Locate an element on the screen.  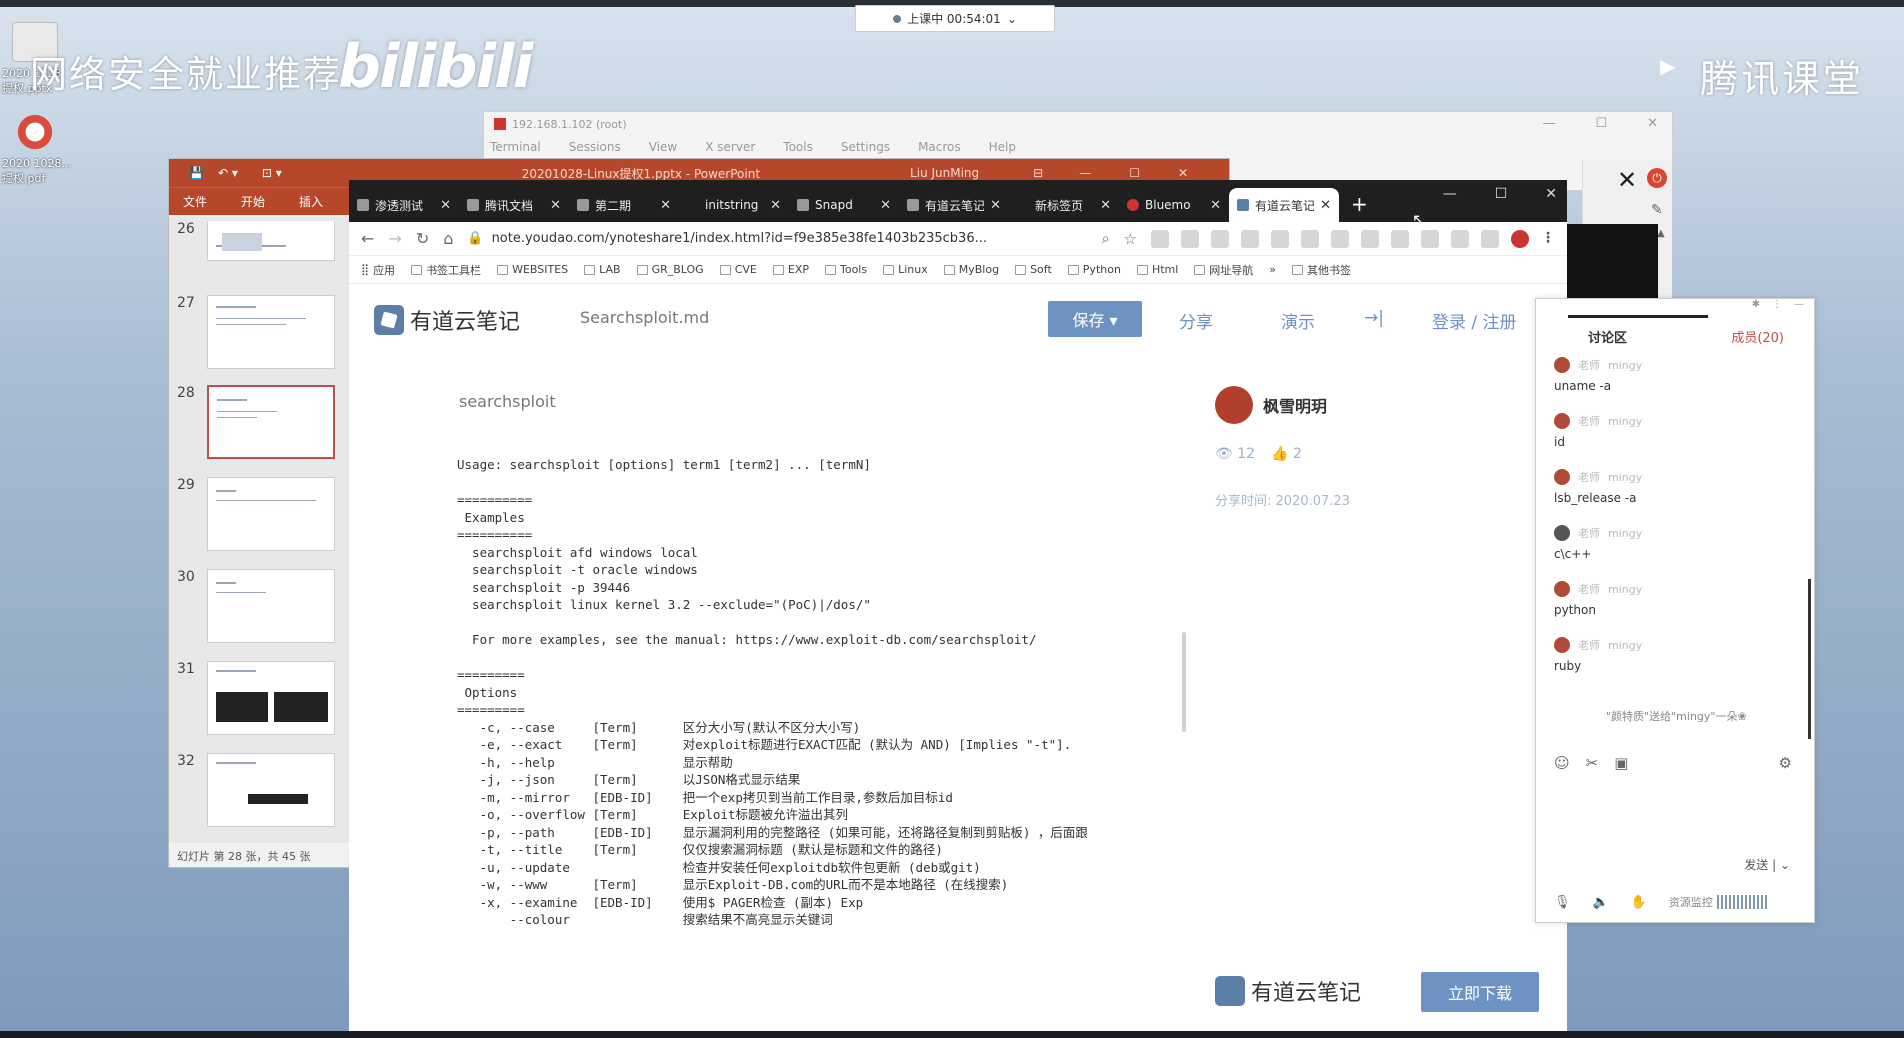
browser-tab-active: 有道云笔记 ✕ is located at coordinates (1284, 205).